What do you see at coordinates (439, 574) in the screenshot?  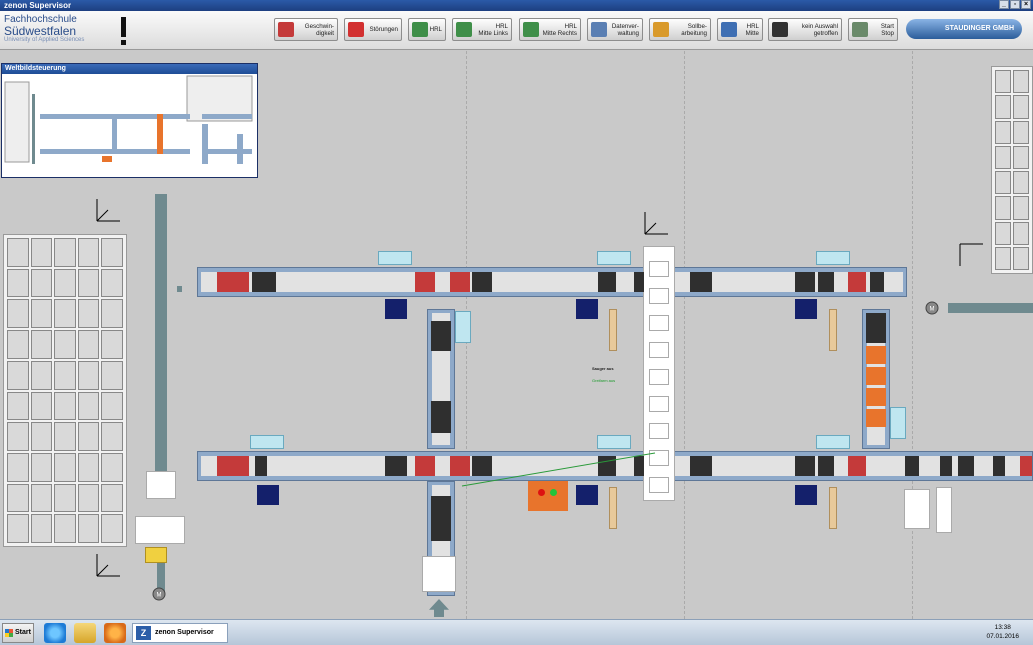 I see `exit-station` at bounding box center [439, 574].